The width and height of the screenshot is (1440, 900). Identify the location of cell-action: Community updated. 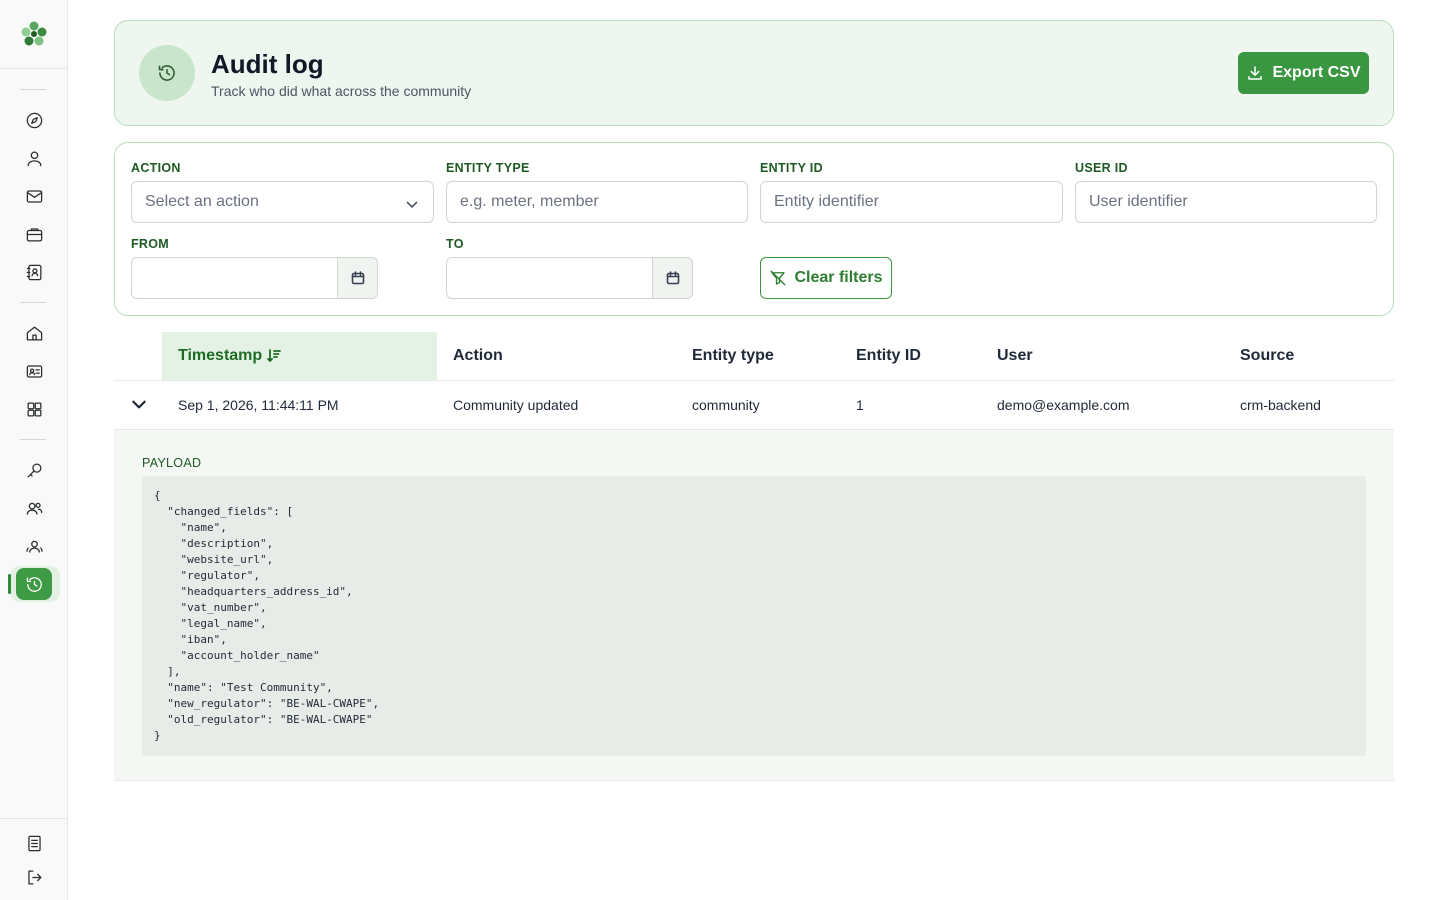
(516, 405).